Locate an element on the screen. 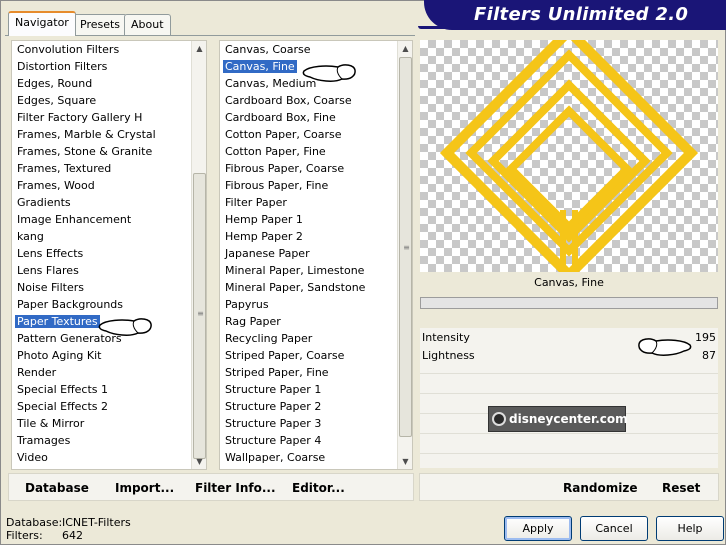  grip-icon: ≡ is located at coordinates (200, 313).